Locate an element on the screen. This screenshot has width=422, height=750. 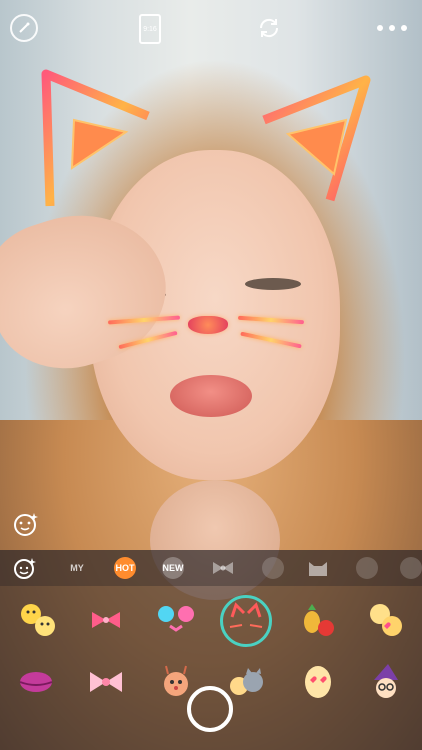
fruit-sticker is located at coordinates (318, 620).